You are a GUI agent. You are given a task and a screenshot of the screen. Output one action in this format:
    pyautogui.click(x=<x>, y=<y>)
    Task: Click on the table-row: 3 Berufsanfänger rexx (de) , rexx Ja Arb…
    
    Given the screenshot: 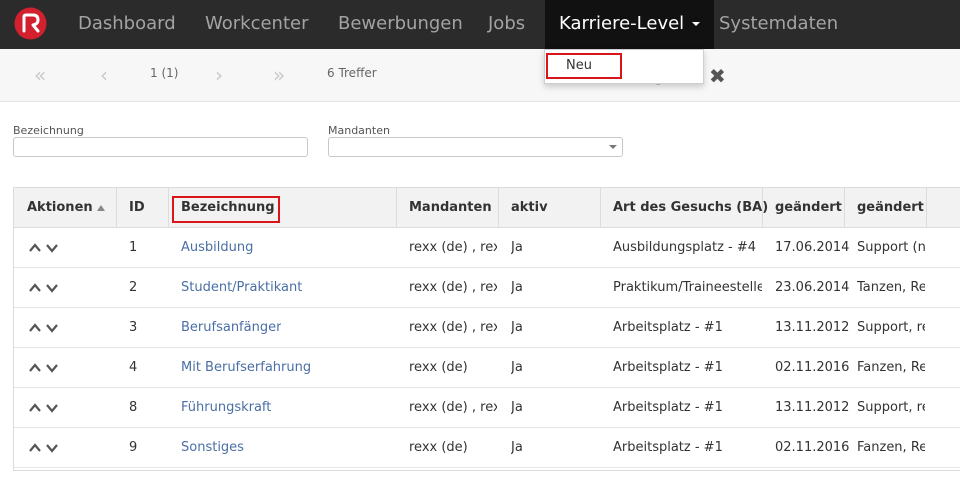 What is the action you would take?
    pyautogui.click(x=487, y=328)
    